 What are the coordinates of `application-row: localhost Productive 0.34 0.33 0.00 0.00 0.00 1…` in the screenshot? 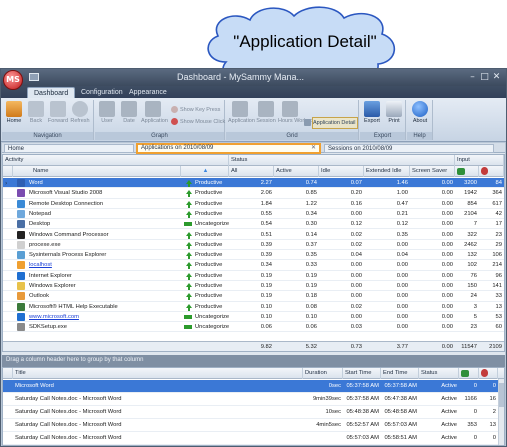 It's located at (253, 265).